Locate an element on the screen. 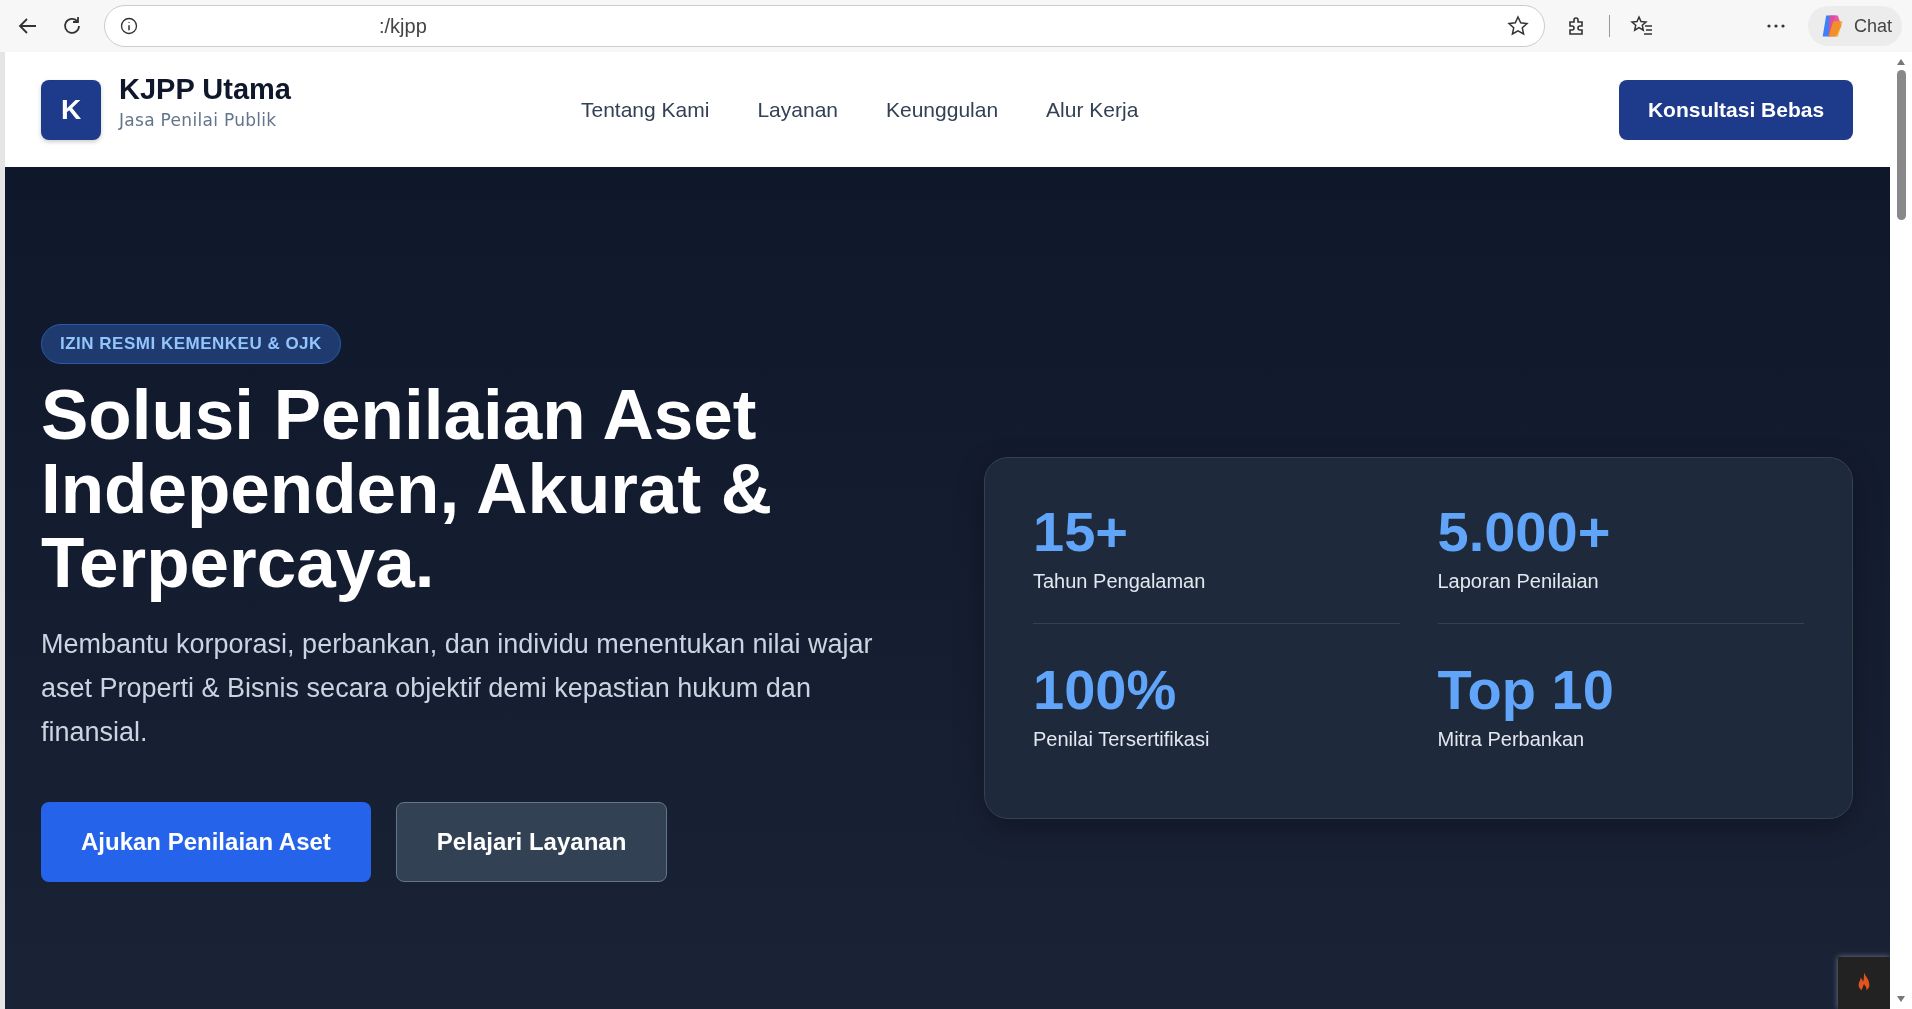 The width and height of the screenshot is (1912, 1009). license-badge: IZIN RESMI KEMENKEU & OJK is located at coordinates (191, 344).